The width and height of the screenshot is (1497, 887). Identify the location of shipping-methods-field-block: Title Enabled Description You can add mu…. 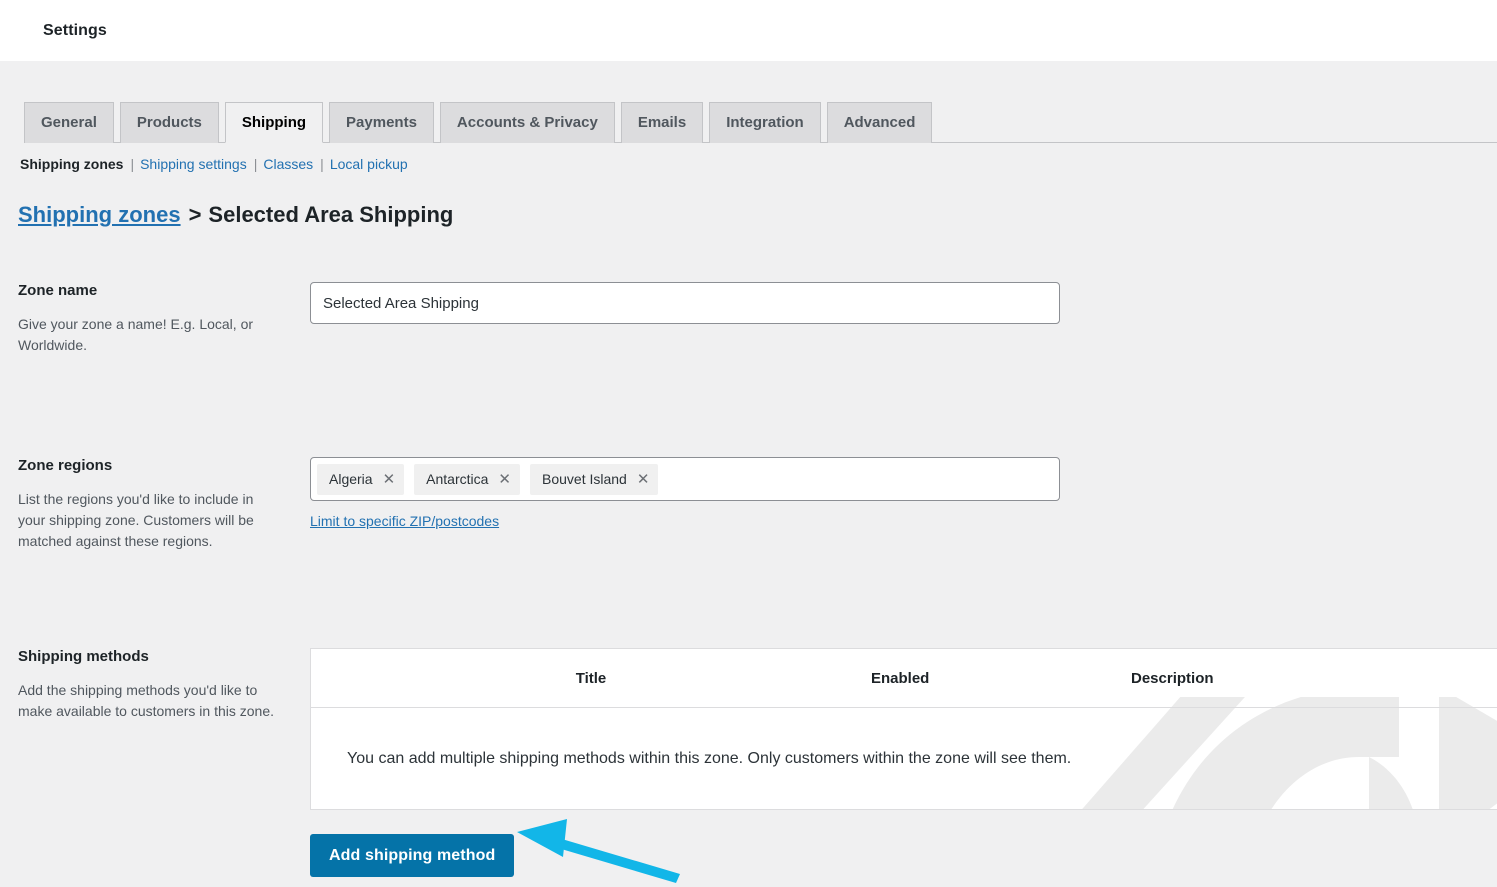
(903, 729).